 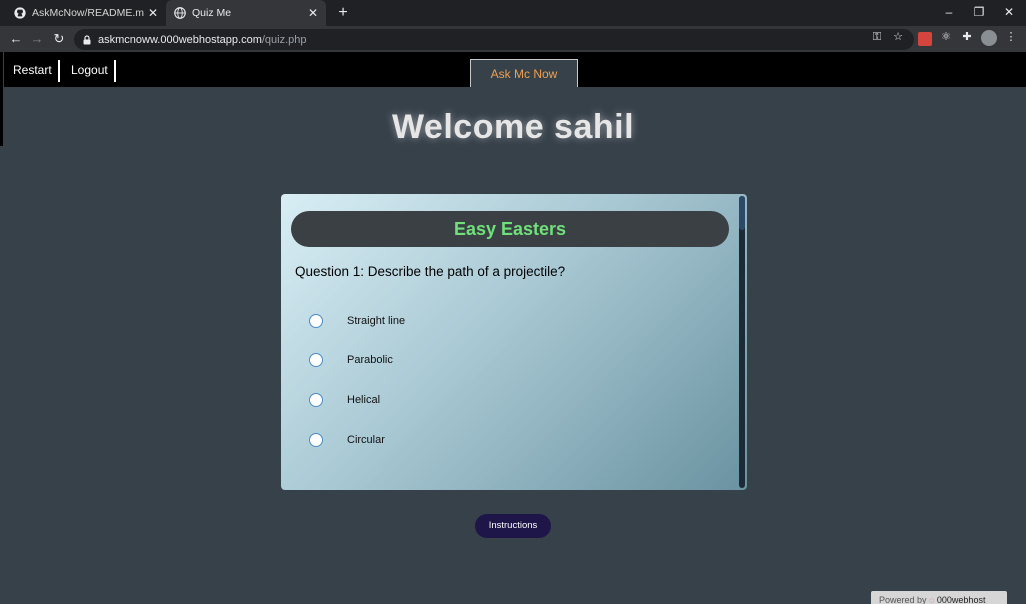 What do you see at coordinates (366, 440) in the screenshot?
I see `option-label: Circular` at bounding box center [366, 440].